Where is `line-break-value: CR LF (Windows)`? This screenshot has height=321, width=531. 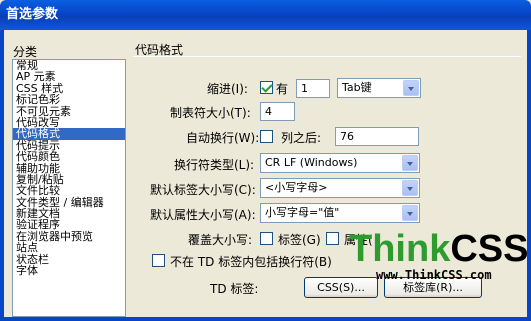 line-break-value: CR LF (Windows) is located at coordinates (311, 162).